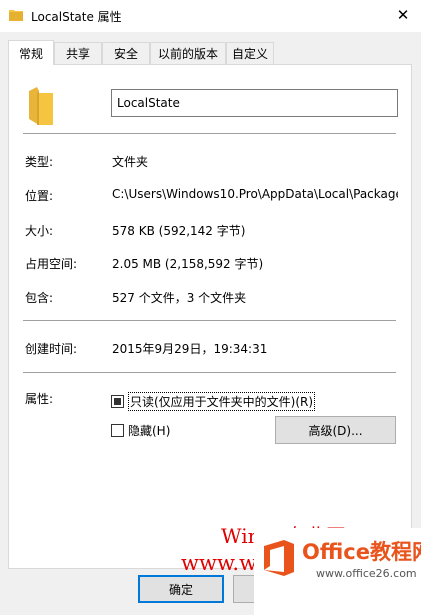  I want to click on size-label: 大小:, so click(39, 231).